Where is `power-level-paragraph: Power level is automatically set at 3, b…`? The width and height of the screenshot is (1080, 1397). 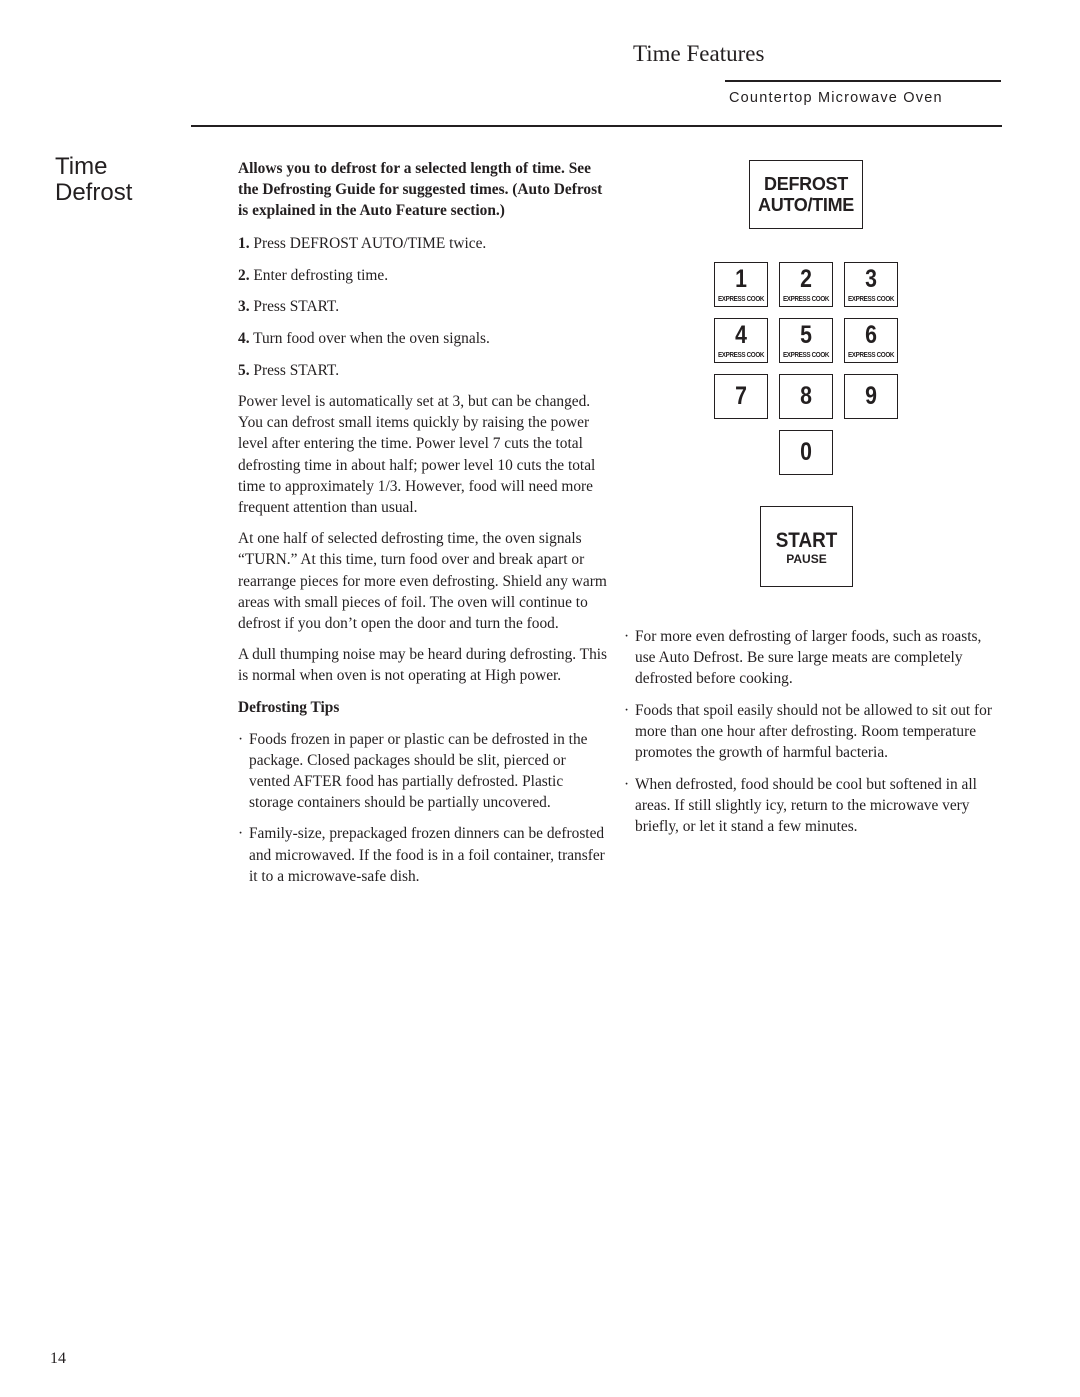
power-level-paragraph: Power level is automatically set at 3, b… is located at coordinates (417, 454).